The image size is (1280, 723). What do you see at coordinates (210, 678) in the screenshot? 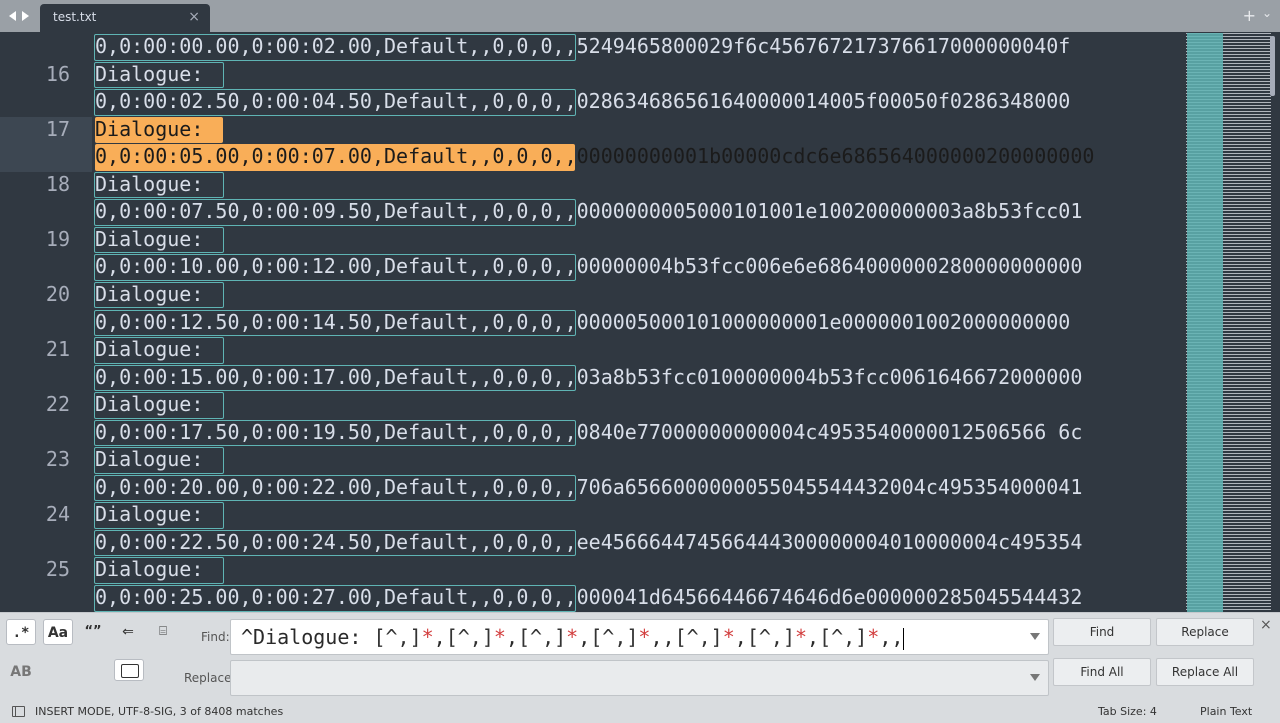
I see `replace-label: Replace:` at bounding box center [210, 678].